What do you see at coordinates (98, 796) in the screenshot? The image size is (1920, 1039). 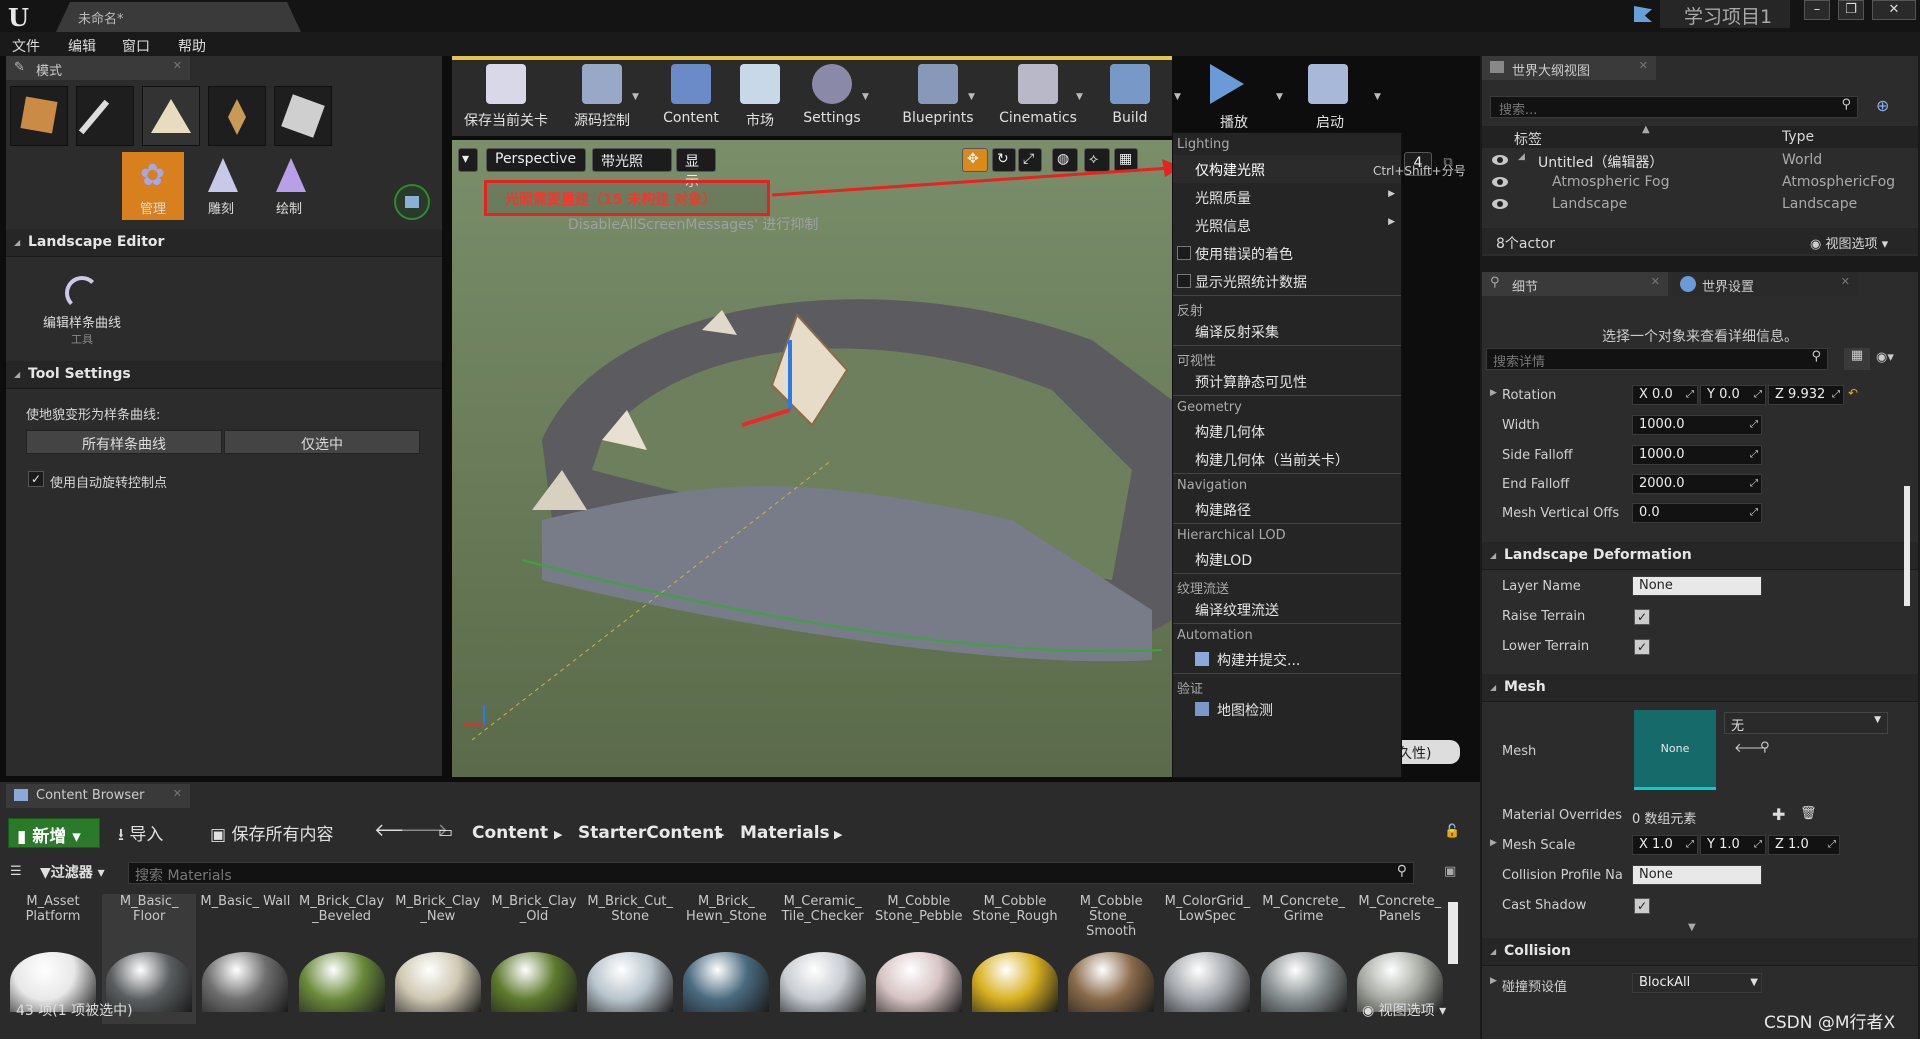 I see `content-browser-tab: Content Browser ✕` at bounding box center [98, 796].